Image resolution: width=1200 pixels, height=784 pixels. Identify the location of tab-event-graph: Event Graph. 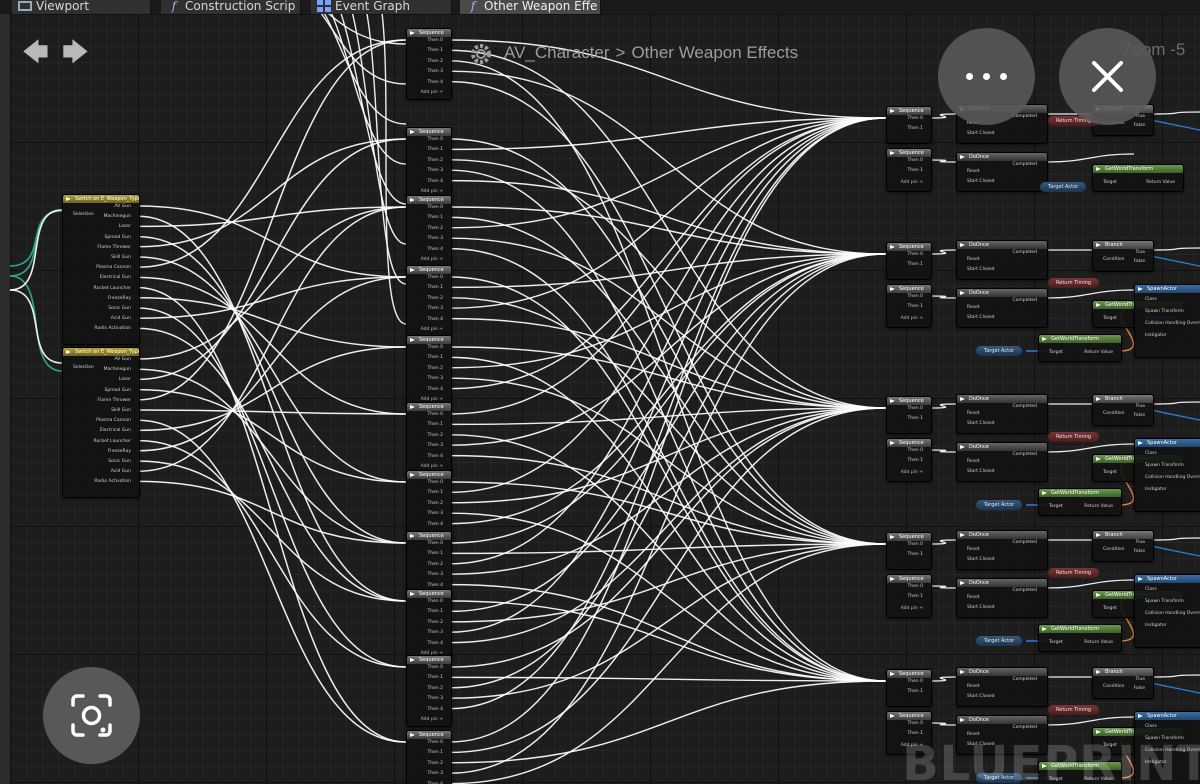
(381, 7).